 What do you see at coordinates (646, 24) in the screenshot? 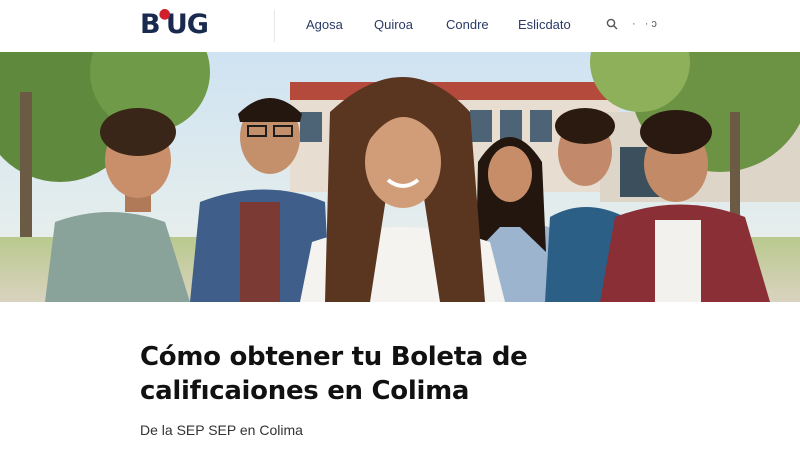
I see `utility-glyphs: · ·ɔ` at bounding box center [646, 24].